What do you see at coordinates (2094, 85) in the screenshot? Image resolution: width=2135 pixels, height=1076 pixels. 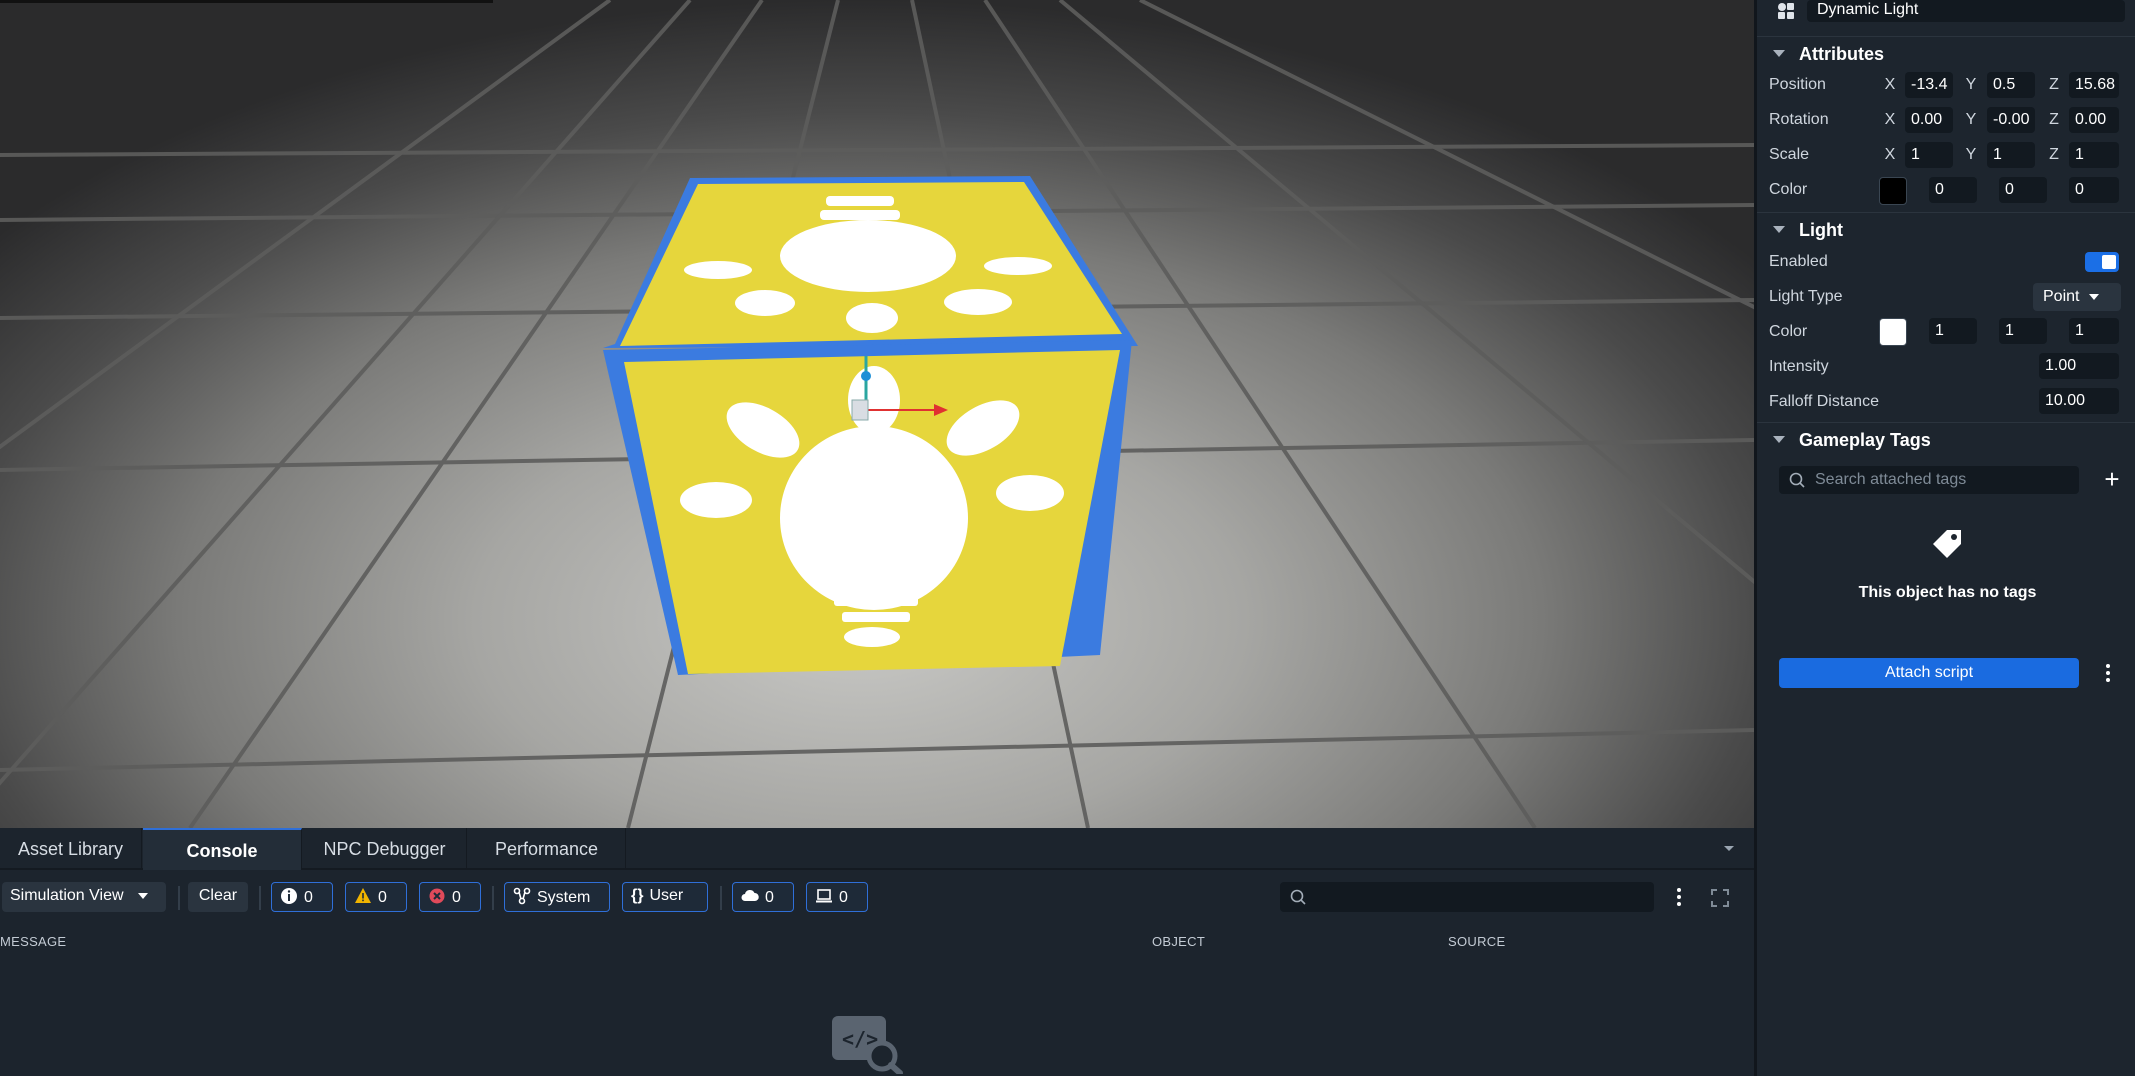 I see `position-z-field: 15.68` at bounding box center [2094, 85].